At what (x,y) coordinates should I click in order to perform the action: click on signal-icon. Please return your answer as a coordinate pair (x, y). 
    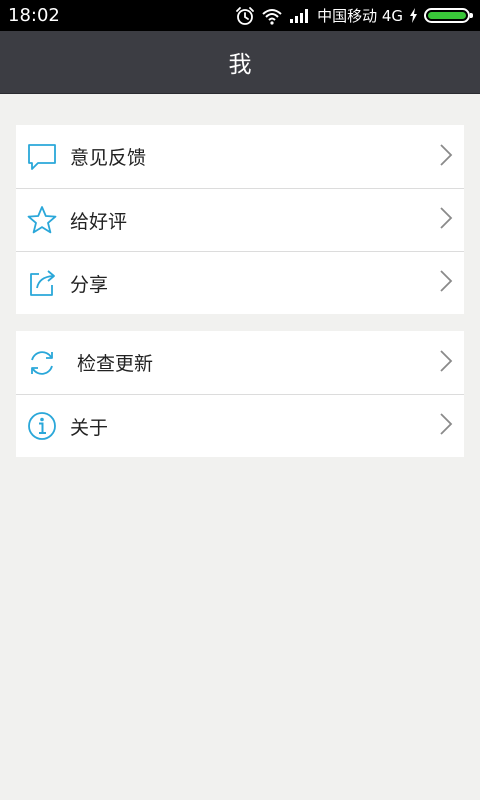
    Looking at the image, I should click on (300, 16).